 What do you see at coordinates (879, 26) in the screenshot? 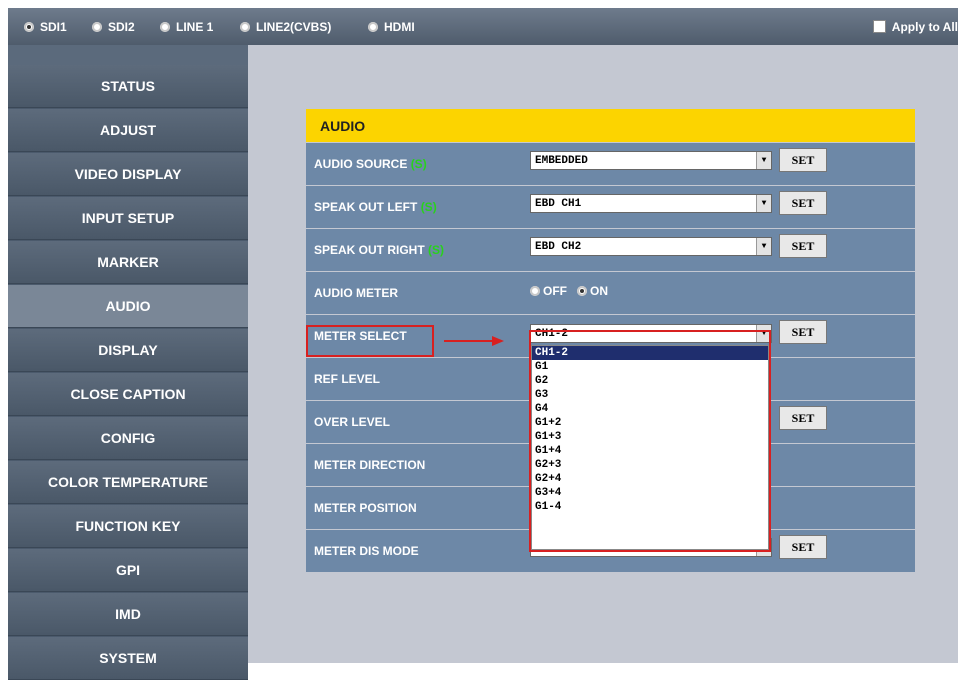
I see `checkbox-icon` at bounding box center [879, 26].